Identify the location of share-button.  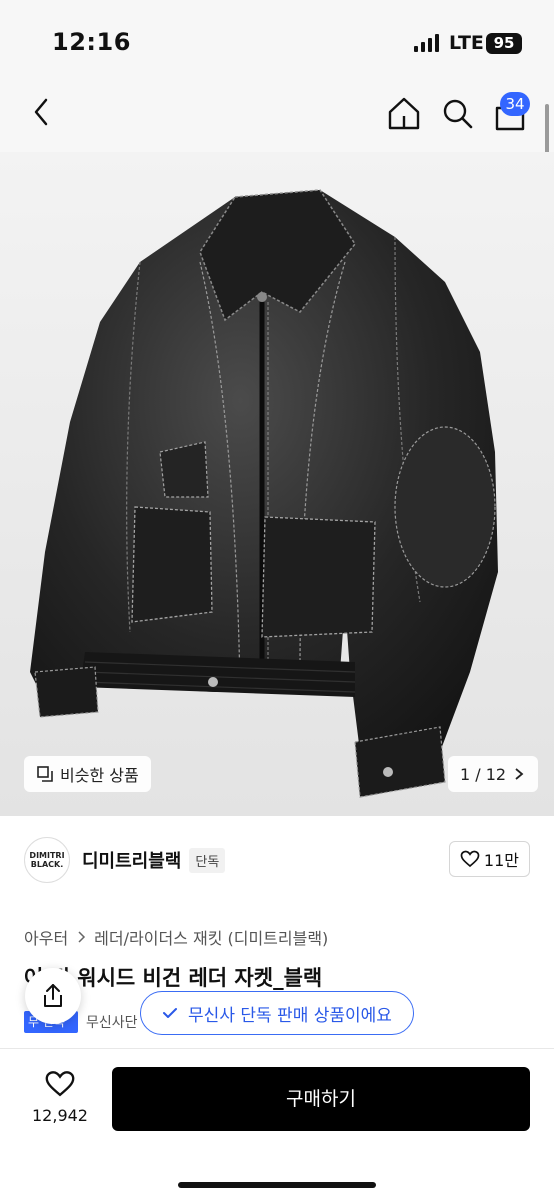
(53, 996).